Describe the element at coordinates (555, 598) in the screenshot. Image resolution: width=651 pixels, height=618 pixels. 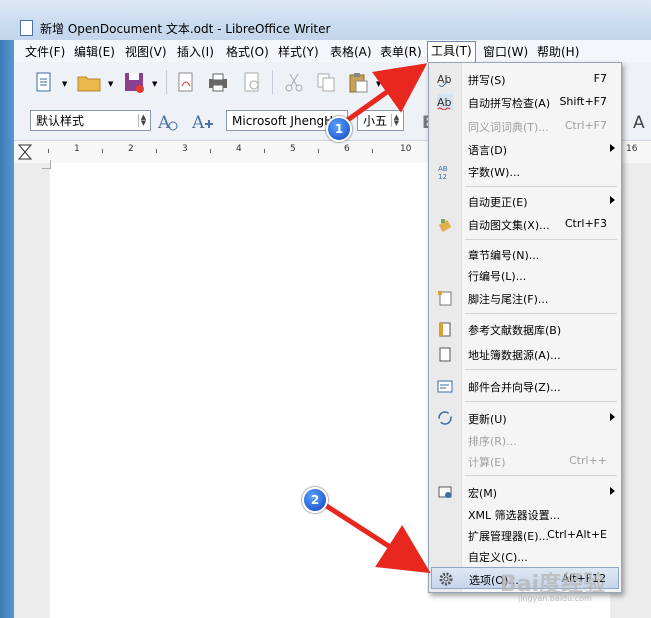
I see `watermark-url: jingyan.baidu.com` at that location.